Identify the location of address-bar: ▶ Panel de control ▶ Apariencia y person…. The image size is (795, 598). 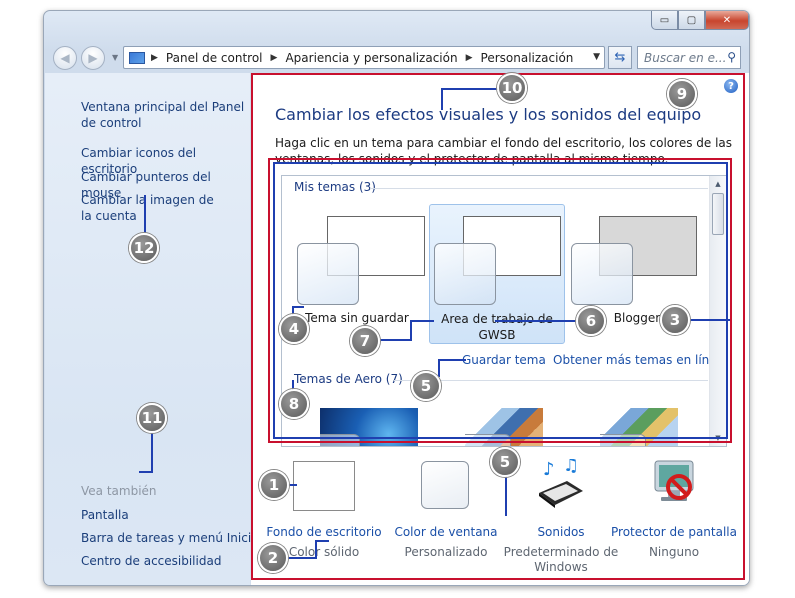
(364, 57).